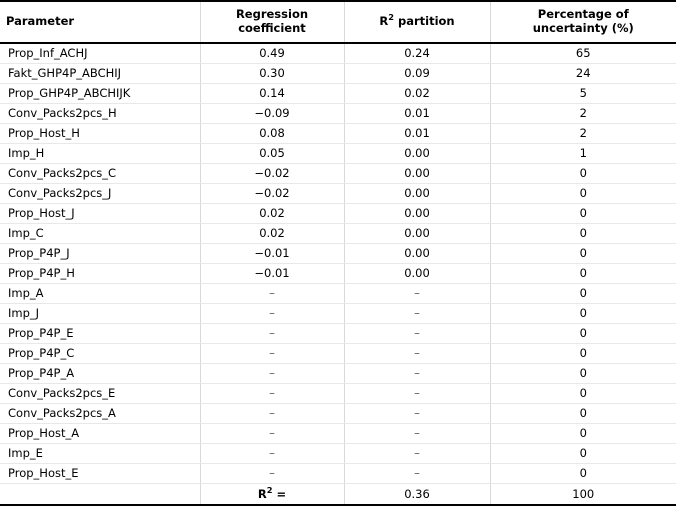 This screenshot has width=676, height=506. I want to click on summary-r2-symbol: R, so click(262, 493).